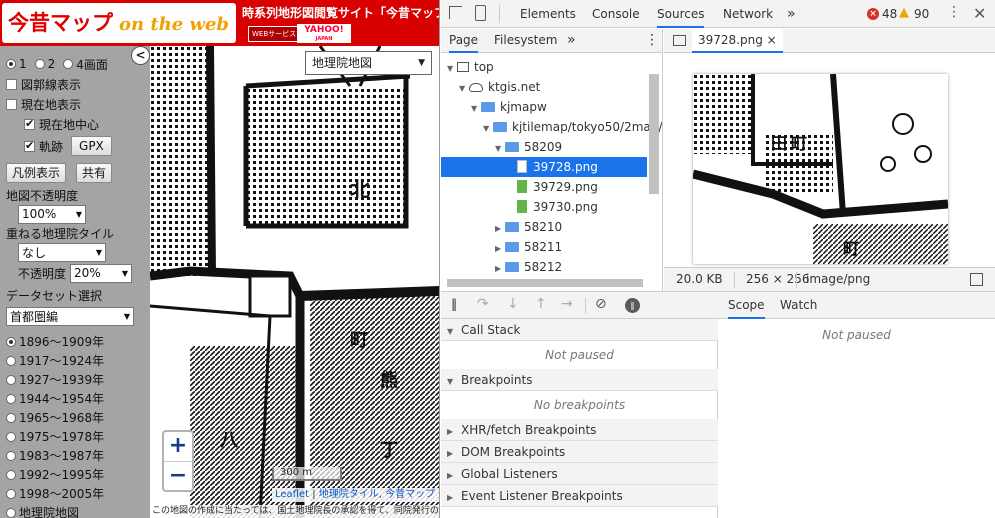 This screenshot has height=518, width=995. What do you see at coordinates (616, 14) in the screenshot?
I see `tab-console: Console` at bounding box center [616, 14].